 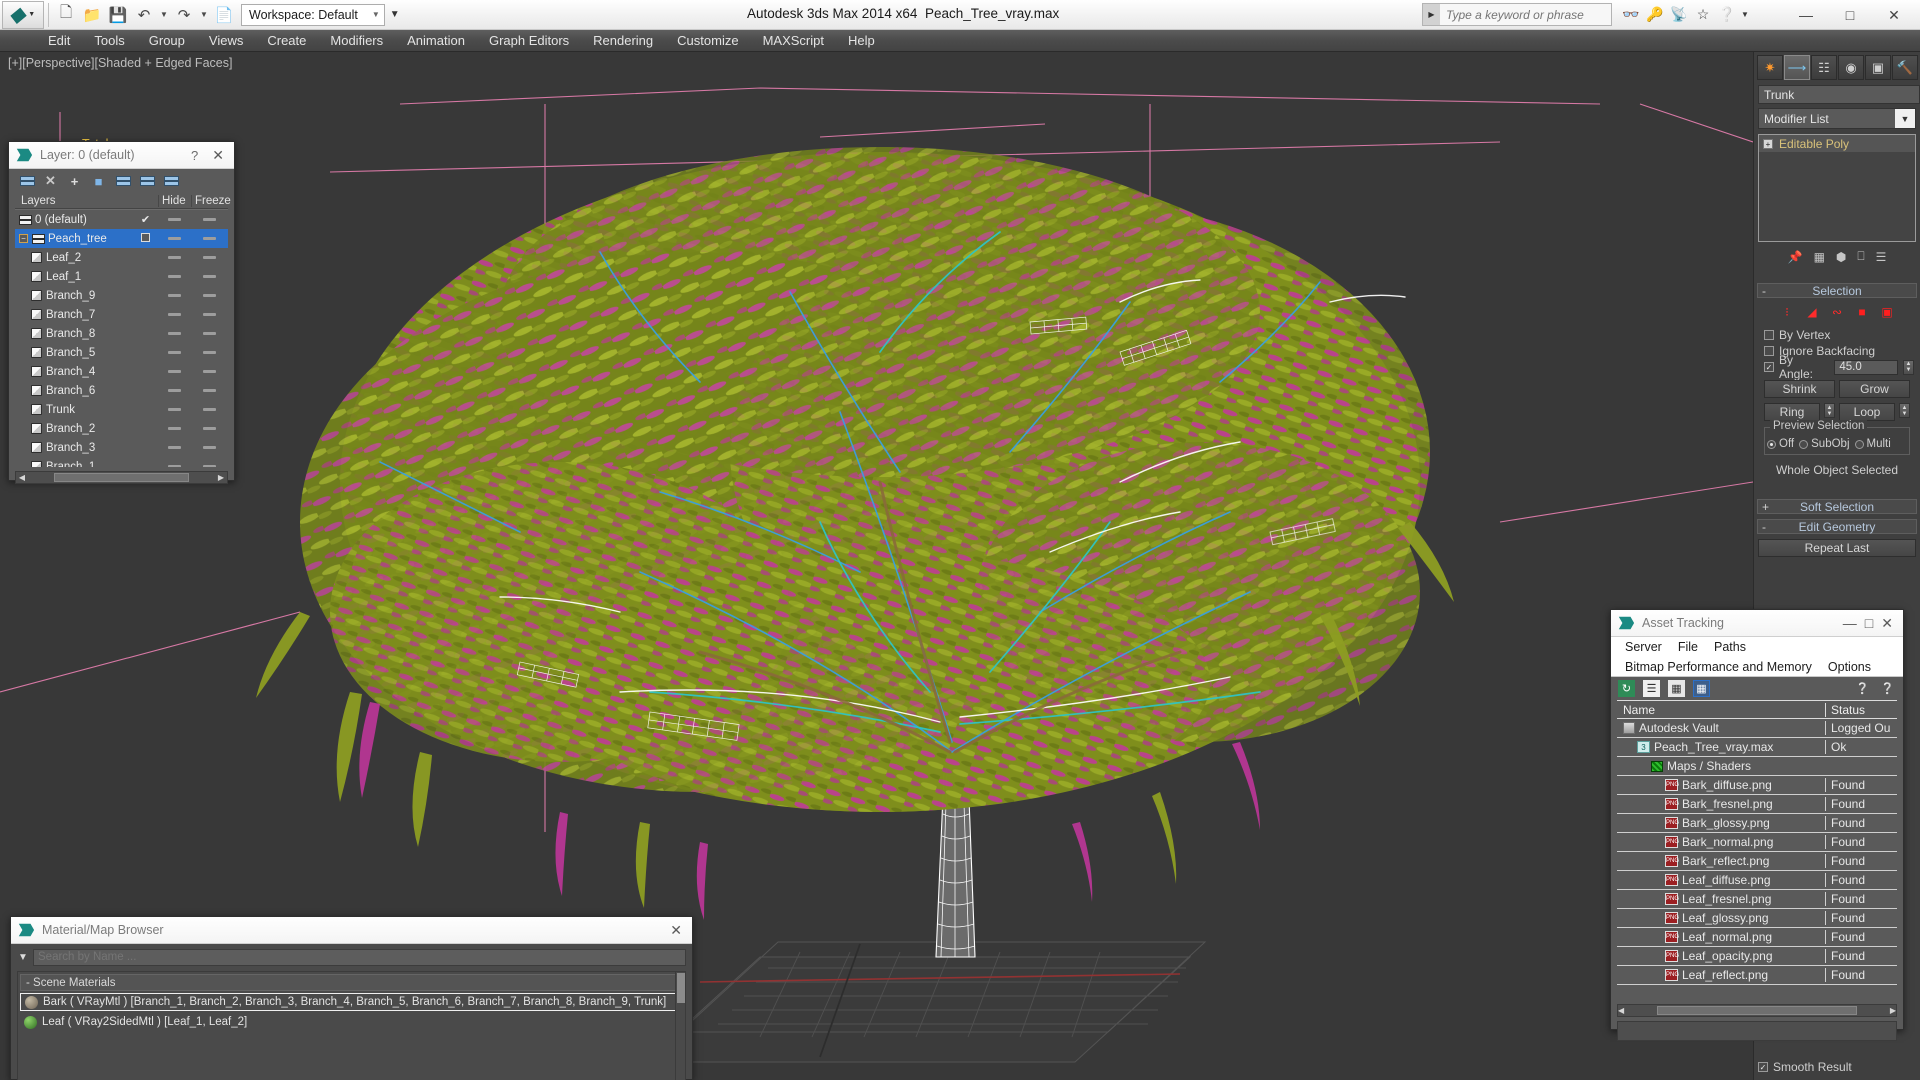 What do you see at coordinates (1824, 444) in the screenshot?
I see `preview-option-subobj: SubObj` at bounding box center [1824, 444].